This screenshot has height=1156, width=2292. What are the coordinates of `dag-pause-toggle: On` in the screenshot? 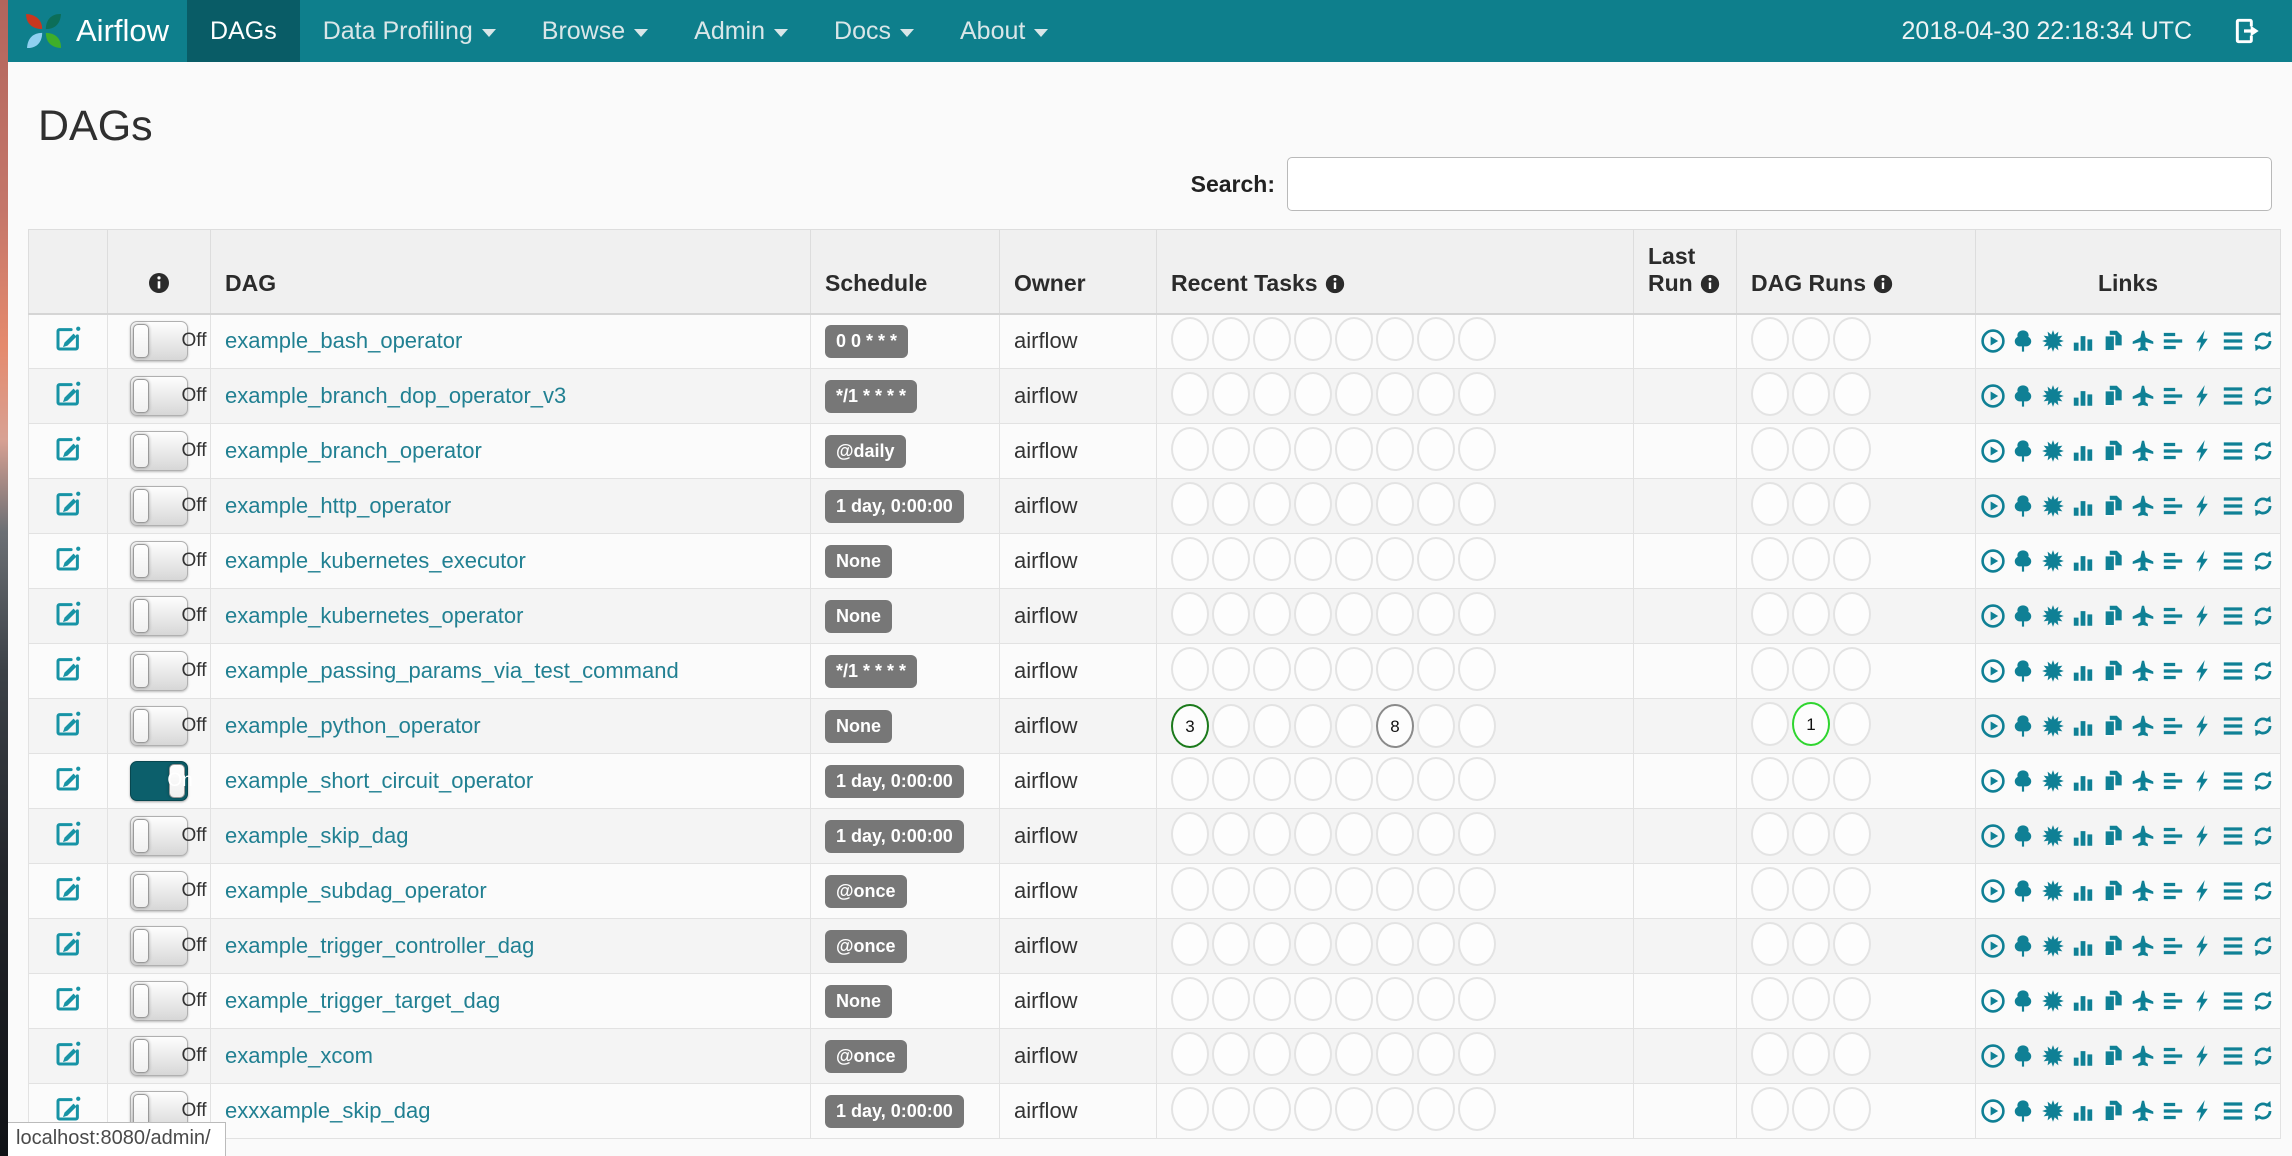 It's located at (161, 781).